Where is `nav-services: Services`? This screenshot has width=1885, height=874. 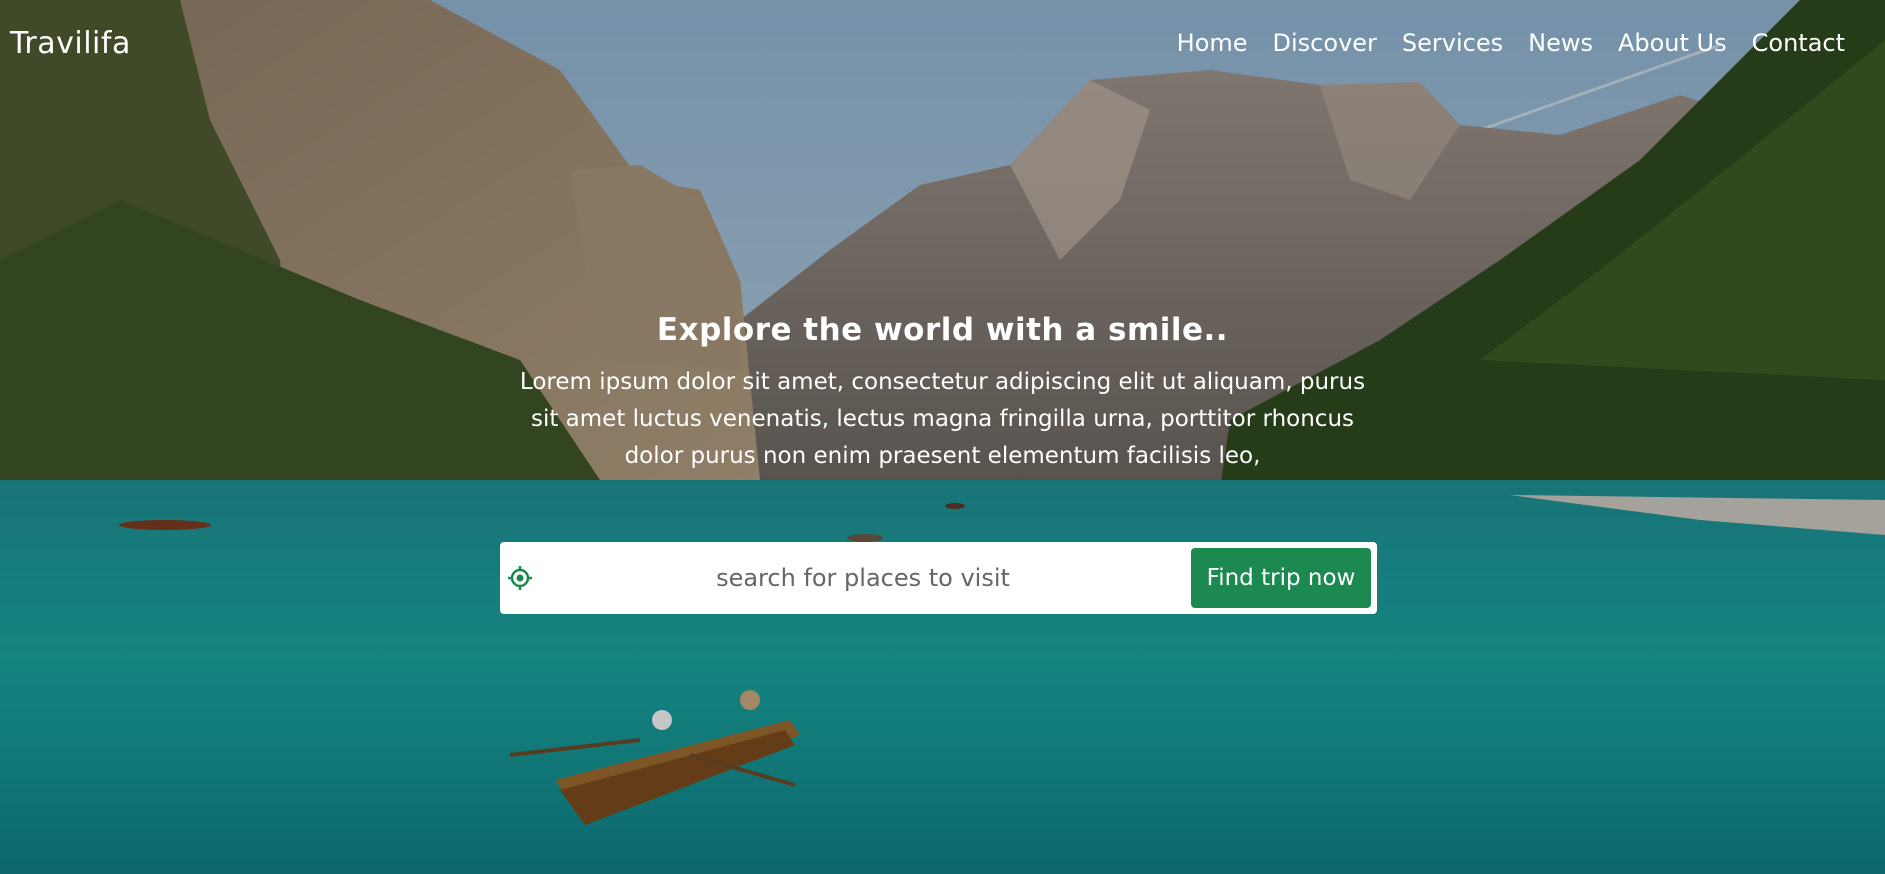
nav-services: Services is located at coordinates (1452, 43).